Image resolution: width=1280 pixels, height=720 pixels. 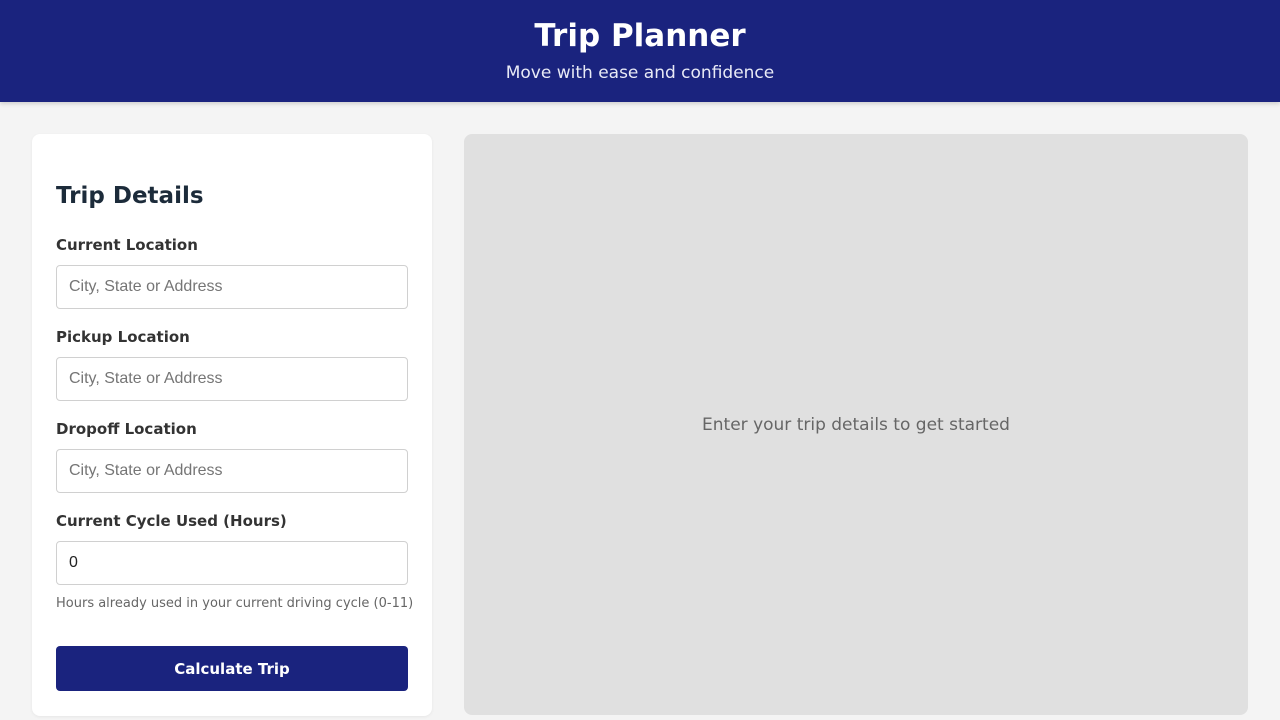 I want to click on pickup-location-label: Pickup Location, so click(x=123, y=337).